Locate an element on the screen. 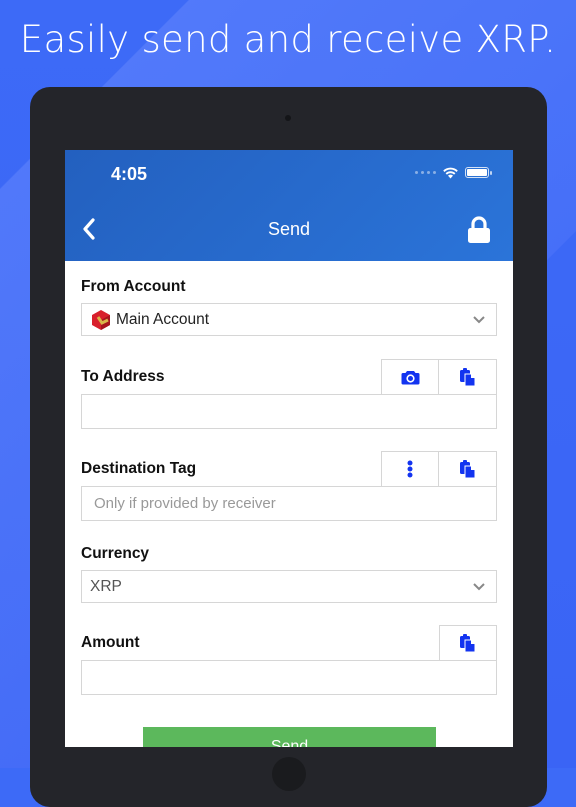  destination-tag-buttons is located at coordinates (439, 468).